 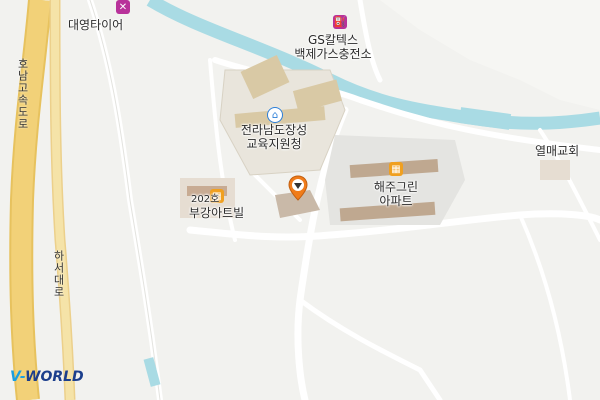 I want to click on vworld-logo: V-WORLD, so click(x=47, y=377).